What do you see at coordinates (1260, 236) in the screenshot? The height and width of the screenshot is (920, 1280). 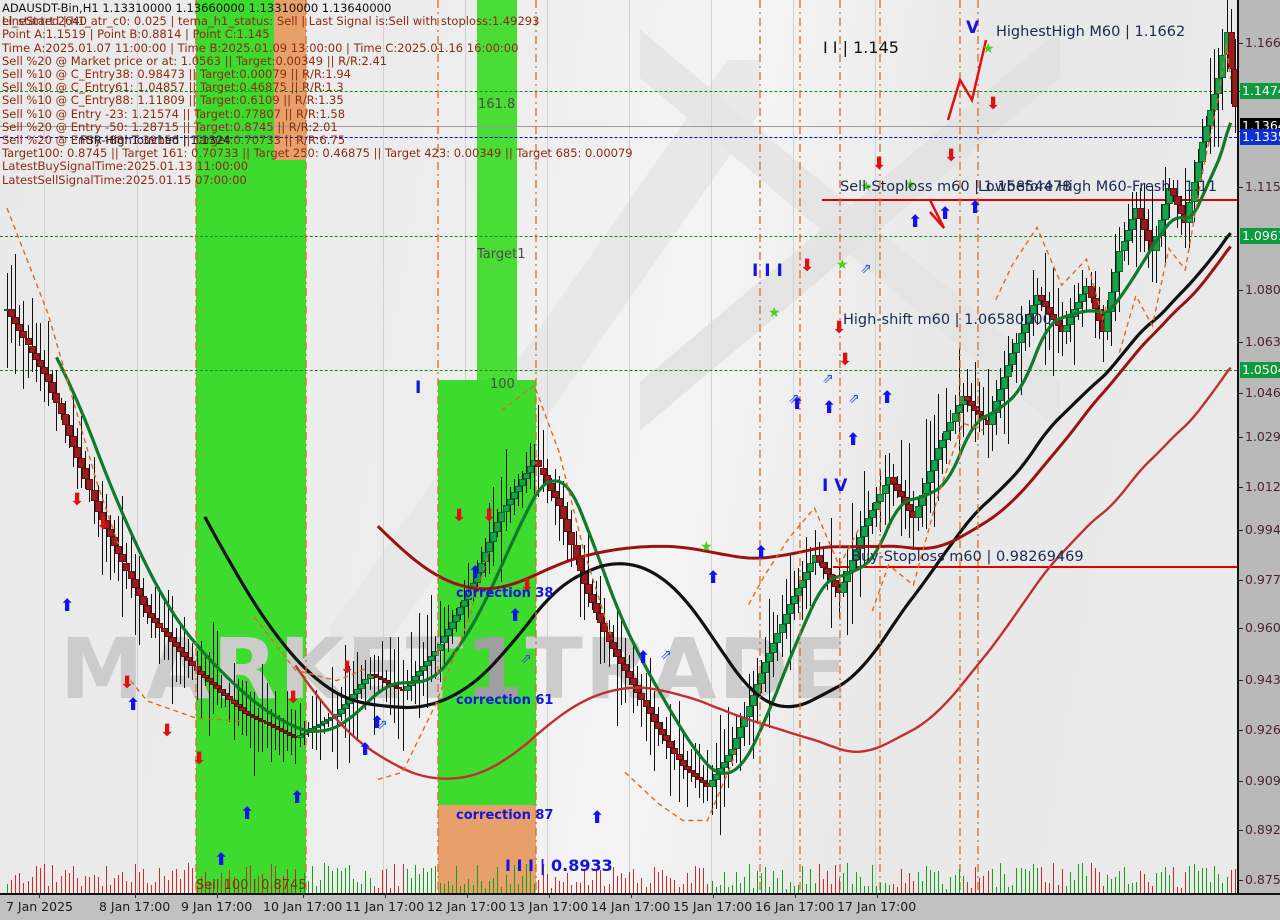 I see `price-badge-3: 1.0961` at bounding box center [1260, 236].